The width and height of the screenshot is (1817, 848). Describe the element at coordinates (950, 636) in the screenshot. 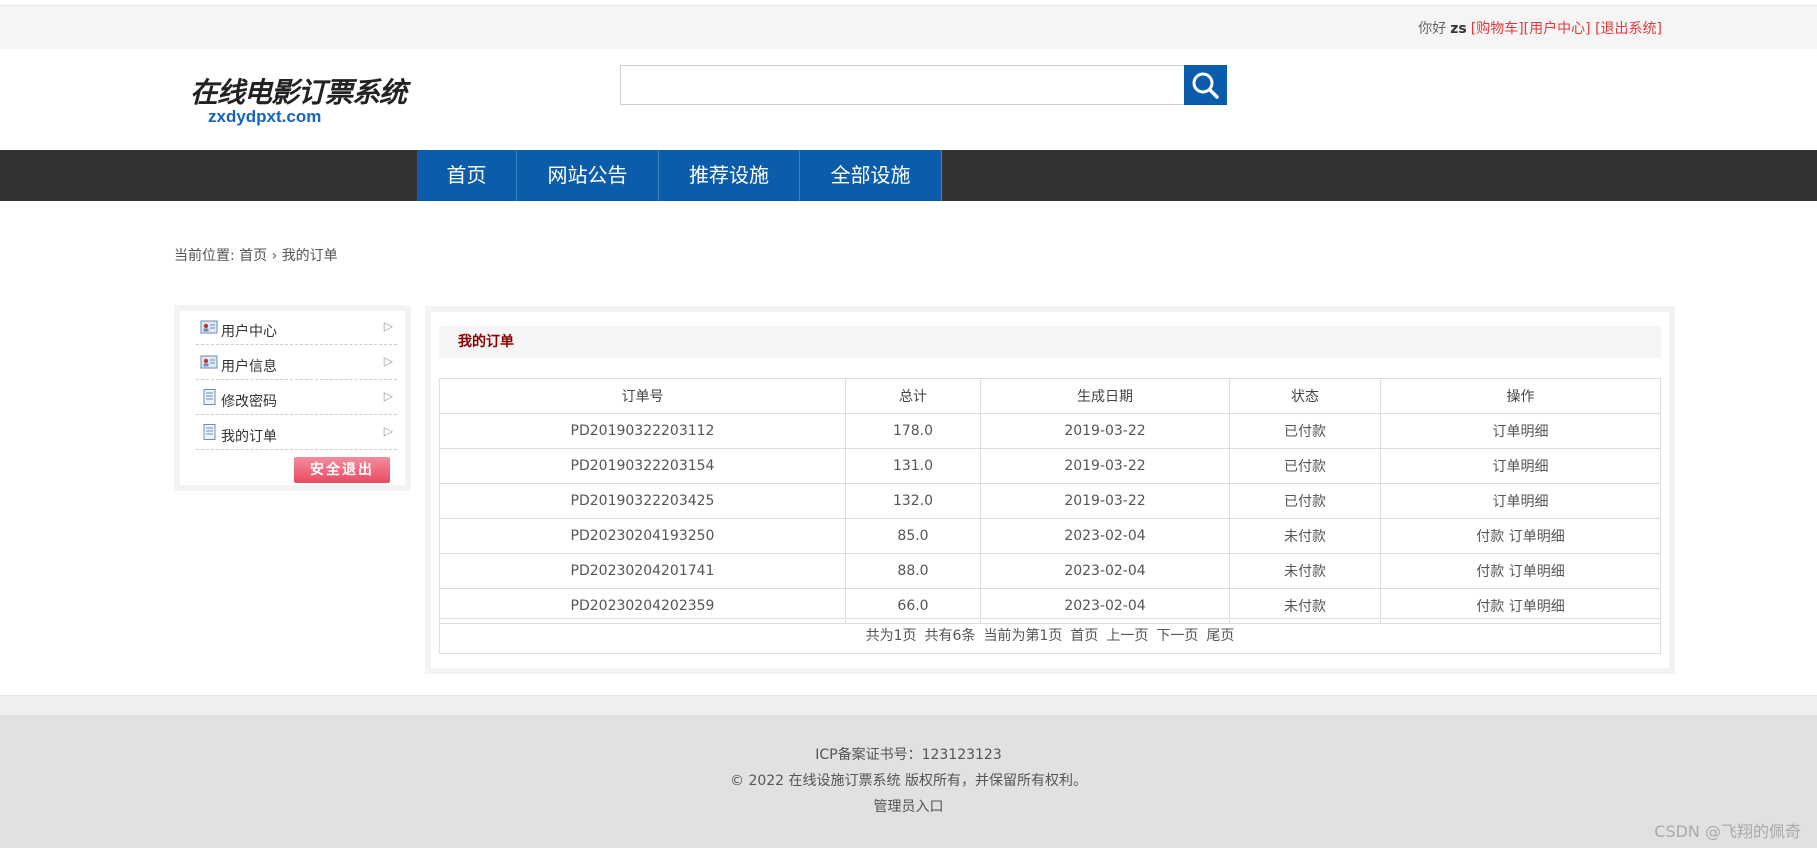

I see `pager-total-records: 共有6条` at that location.